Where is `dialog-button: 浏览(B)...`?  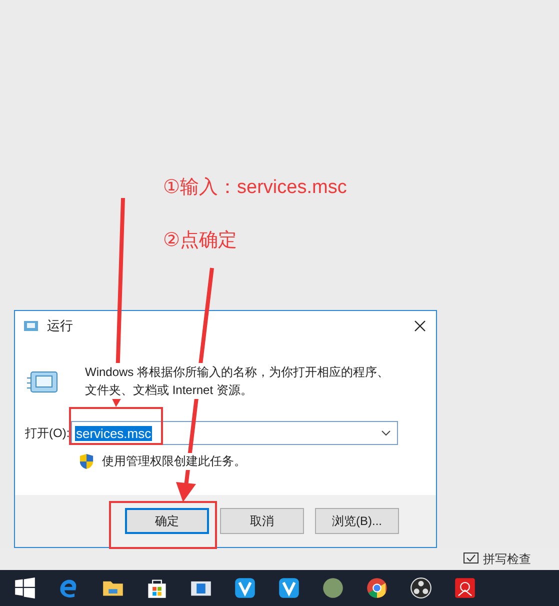
dialog-button: 浏览(B)... is located at coordinates (357, 521).